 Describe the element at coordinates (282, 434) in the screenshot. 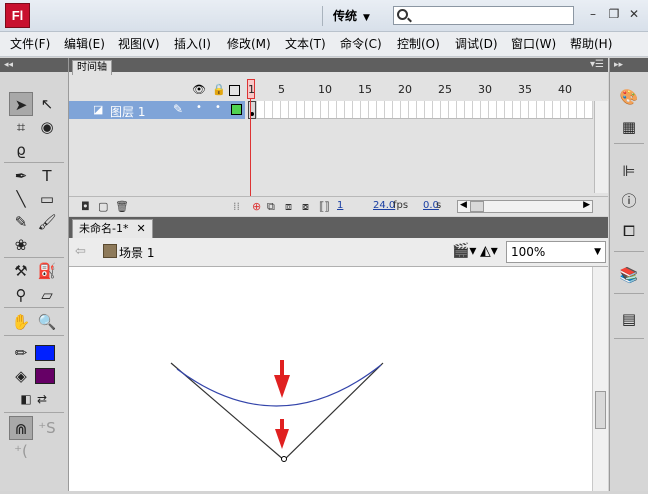

I see `red-arrow-lower` at that location.